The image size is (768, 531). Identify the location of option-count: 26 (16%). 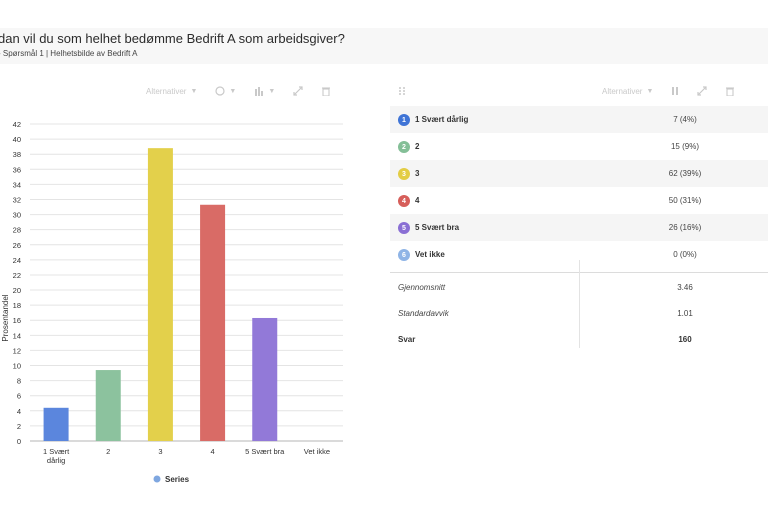
(685, 227).